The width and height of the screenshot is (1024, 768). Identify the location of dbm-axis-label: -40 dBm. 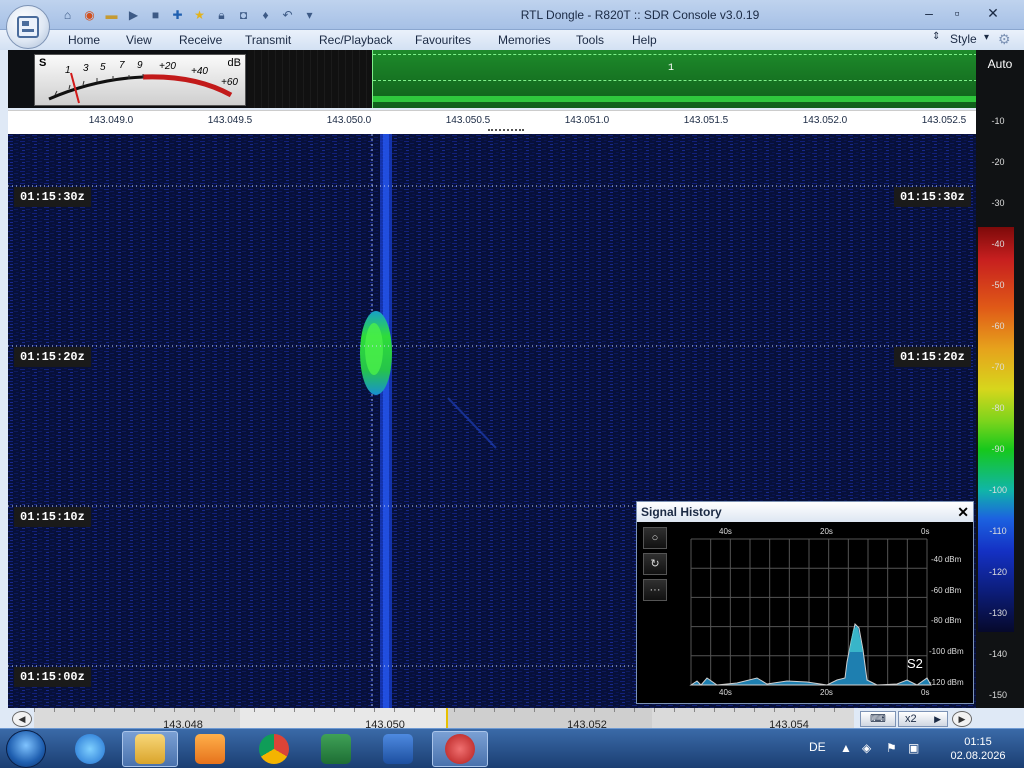
(946, 559).